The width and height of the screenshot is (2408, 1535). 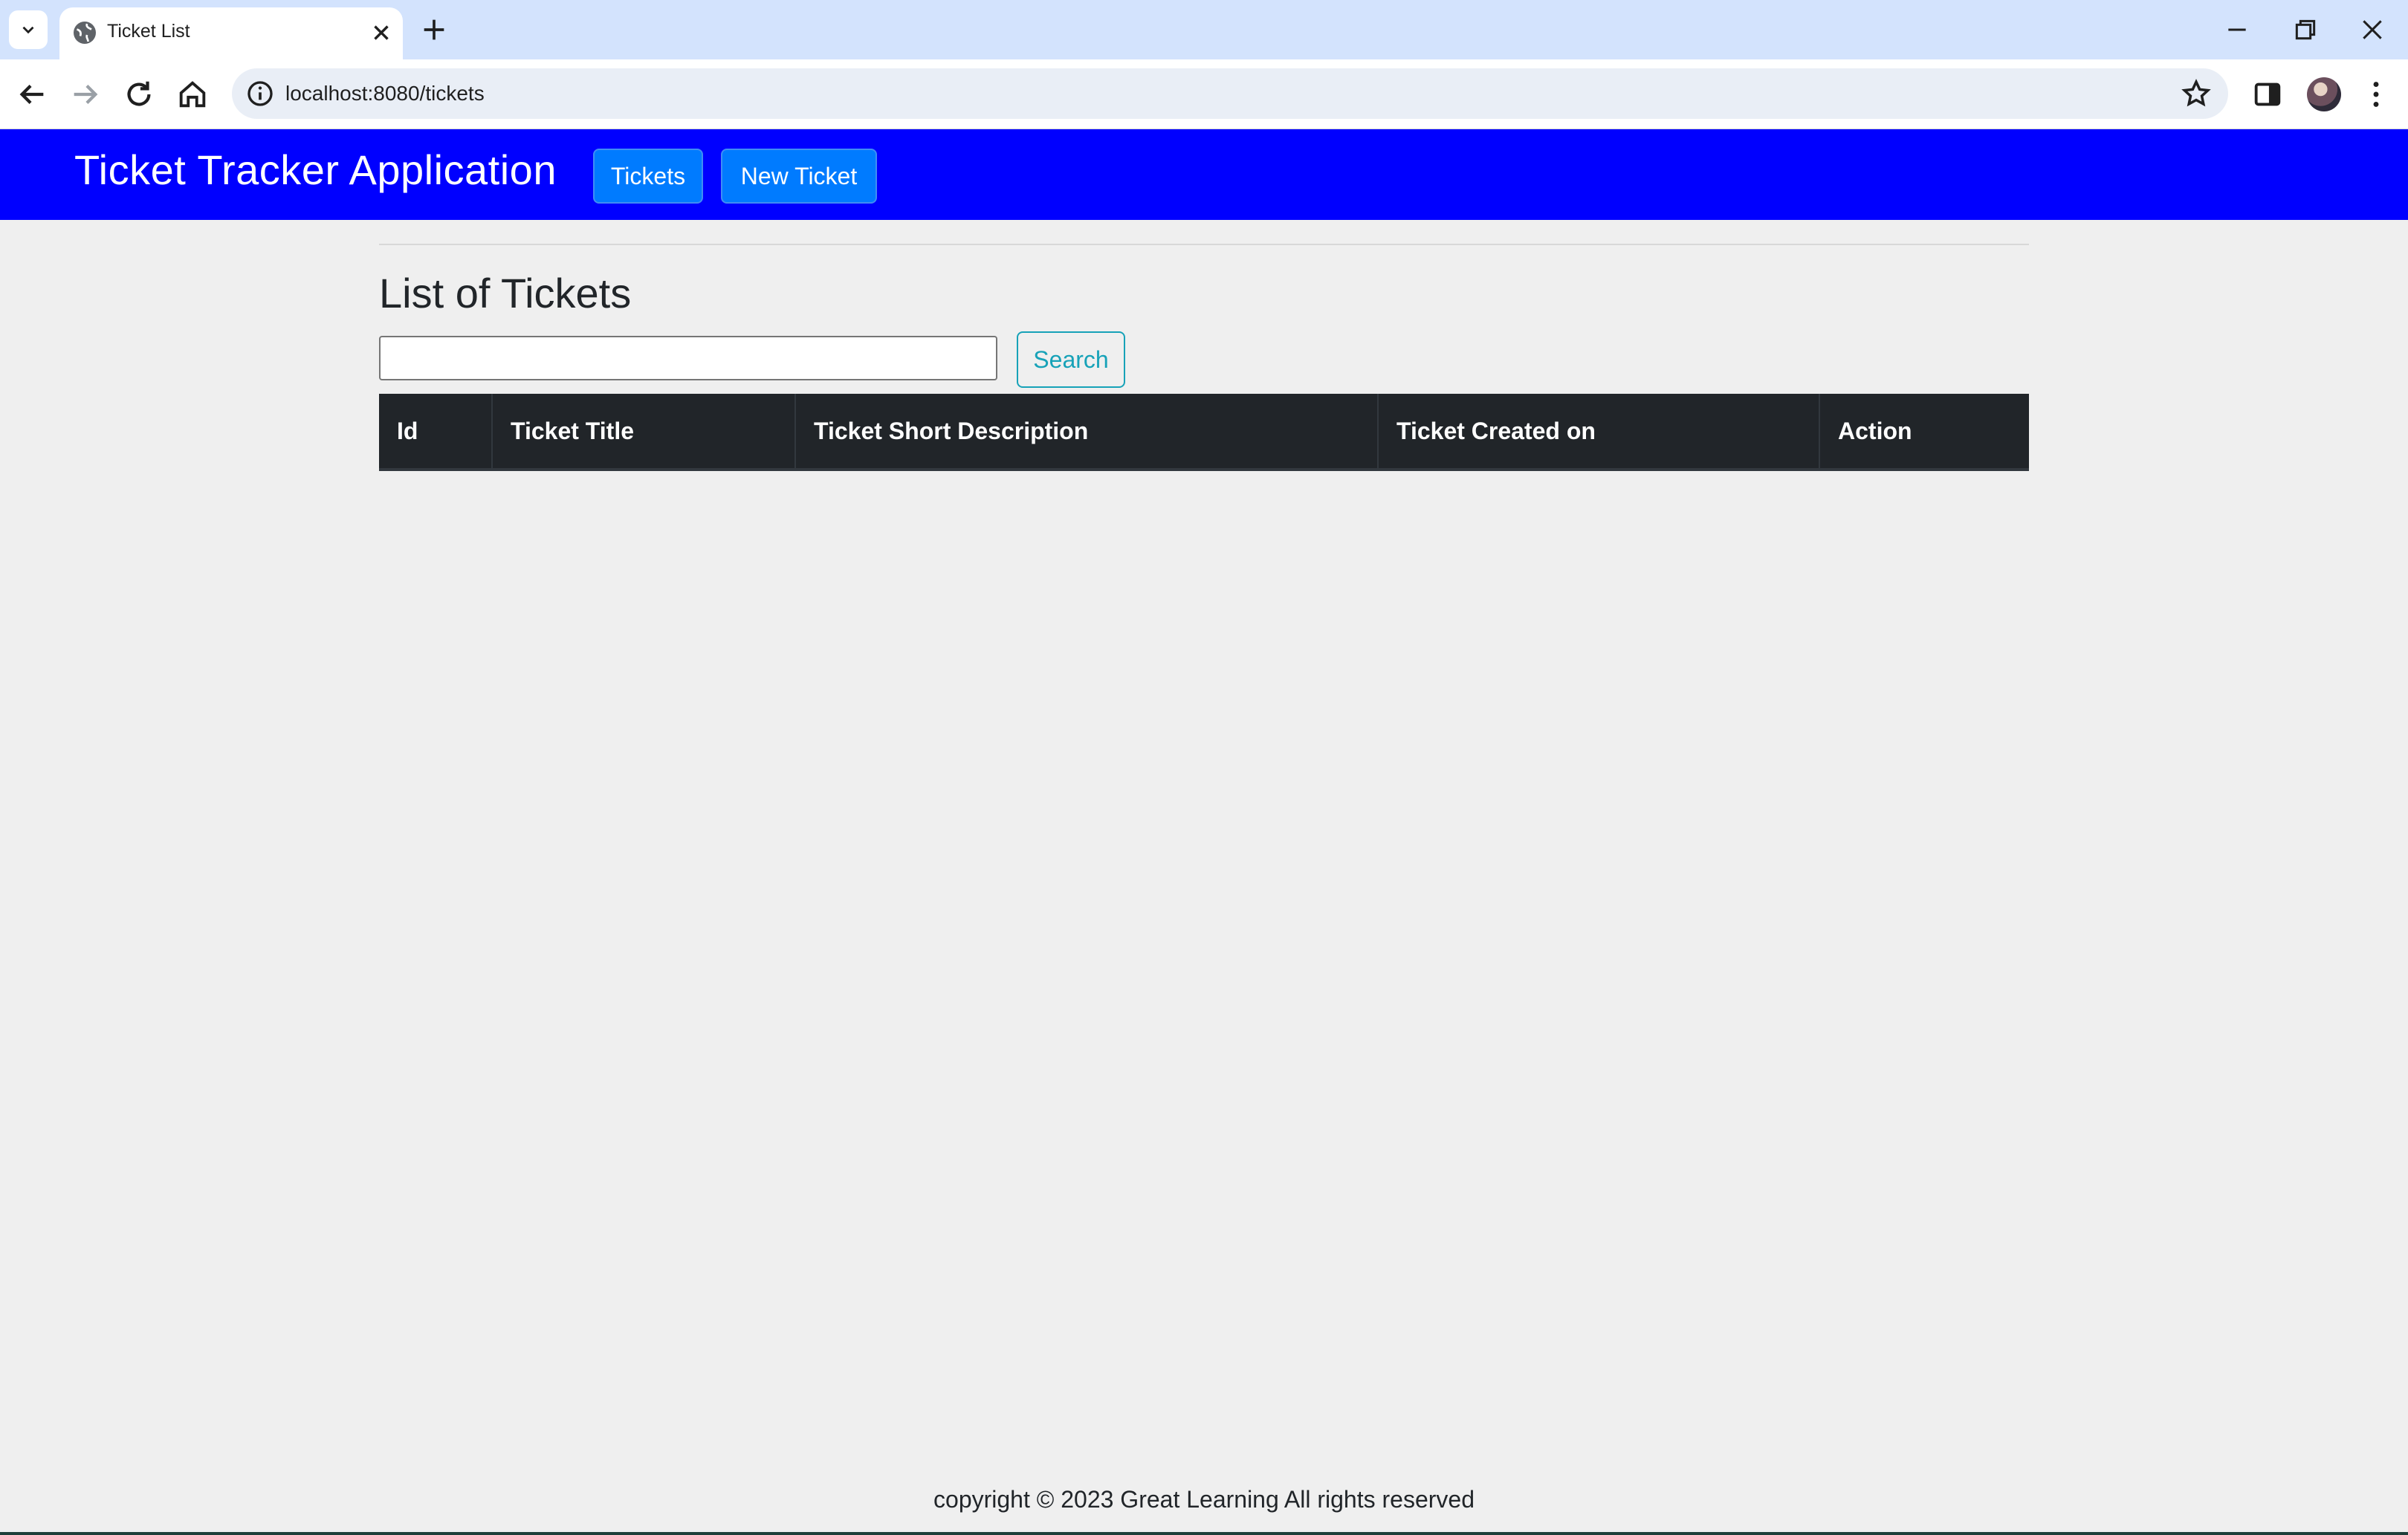 I want to click on back-arrow-icon, so click(x=32, y=94).